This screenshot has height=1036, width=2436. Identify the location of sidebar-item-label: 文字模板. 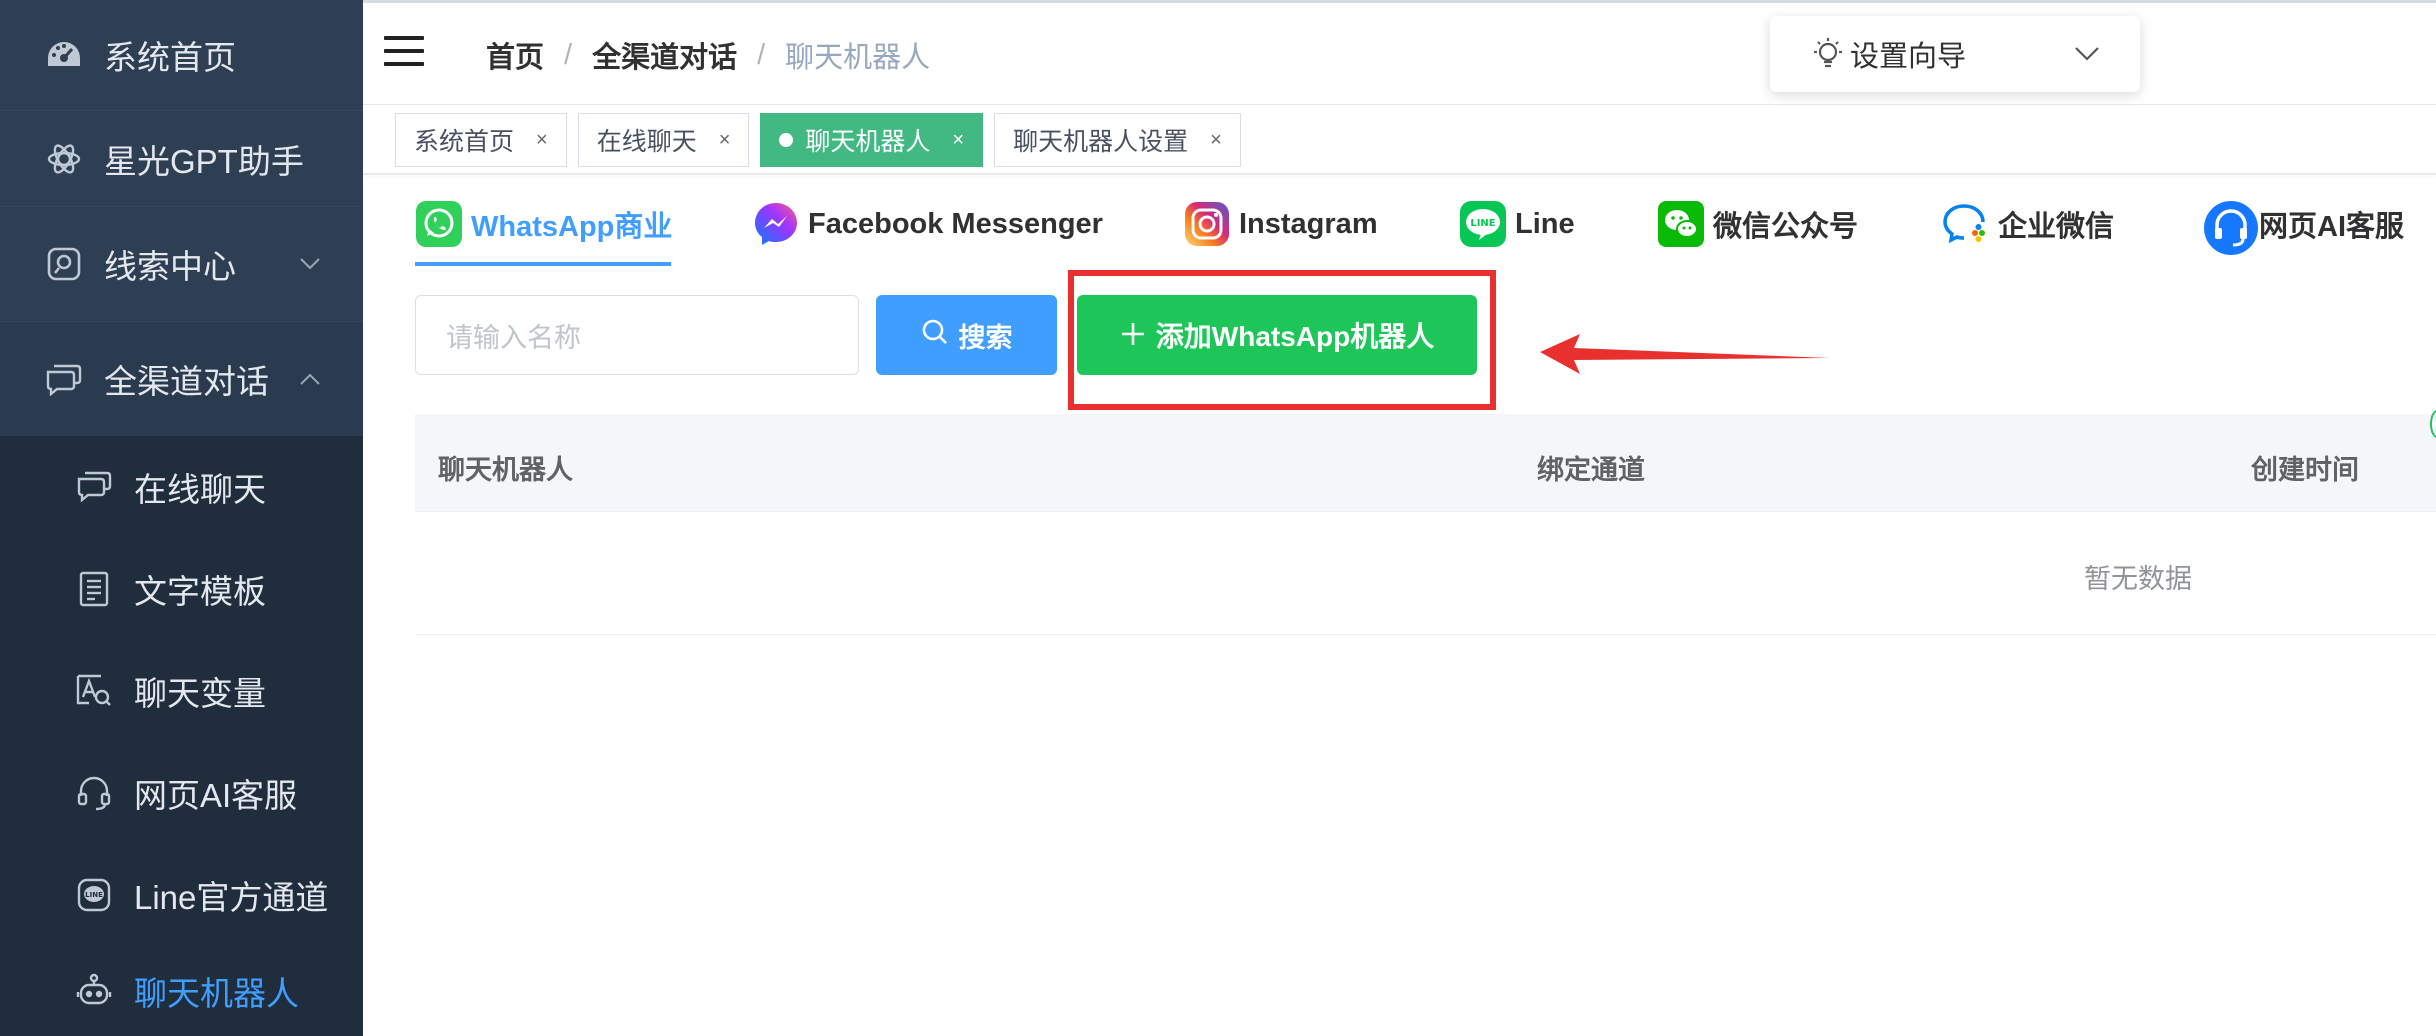
(200, 591).